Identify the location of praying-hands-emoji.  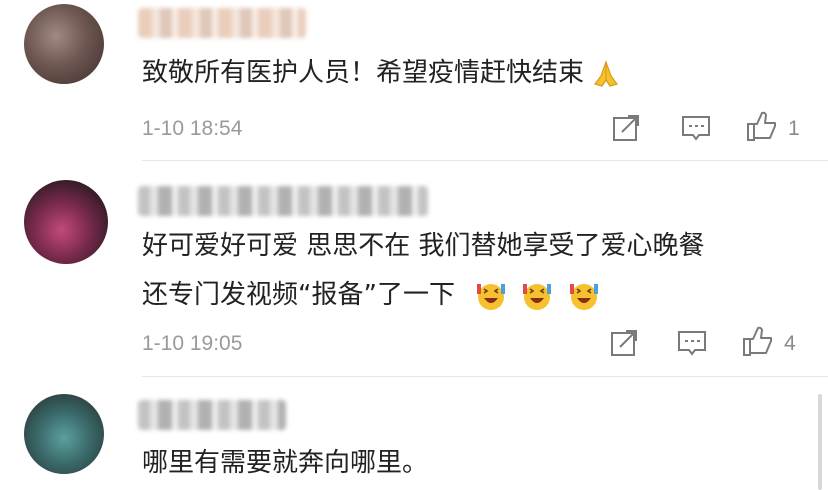
(606, 74).